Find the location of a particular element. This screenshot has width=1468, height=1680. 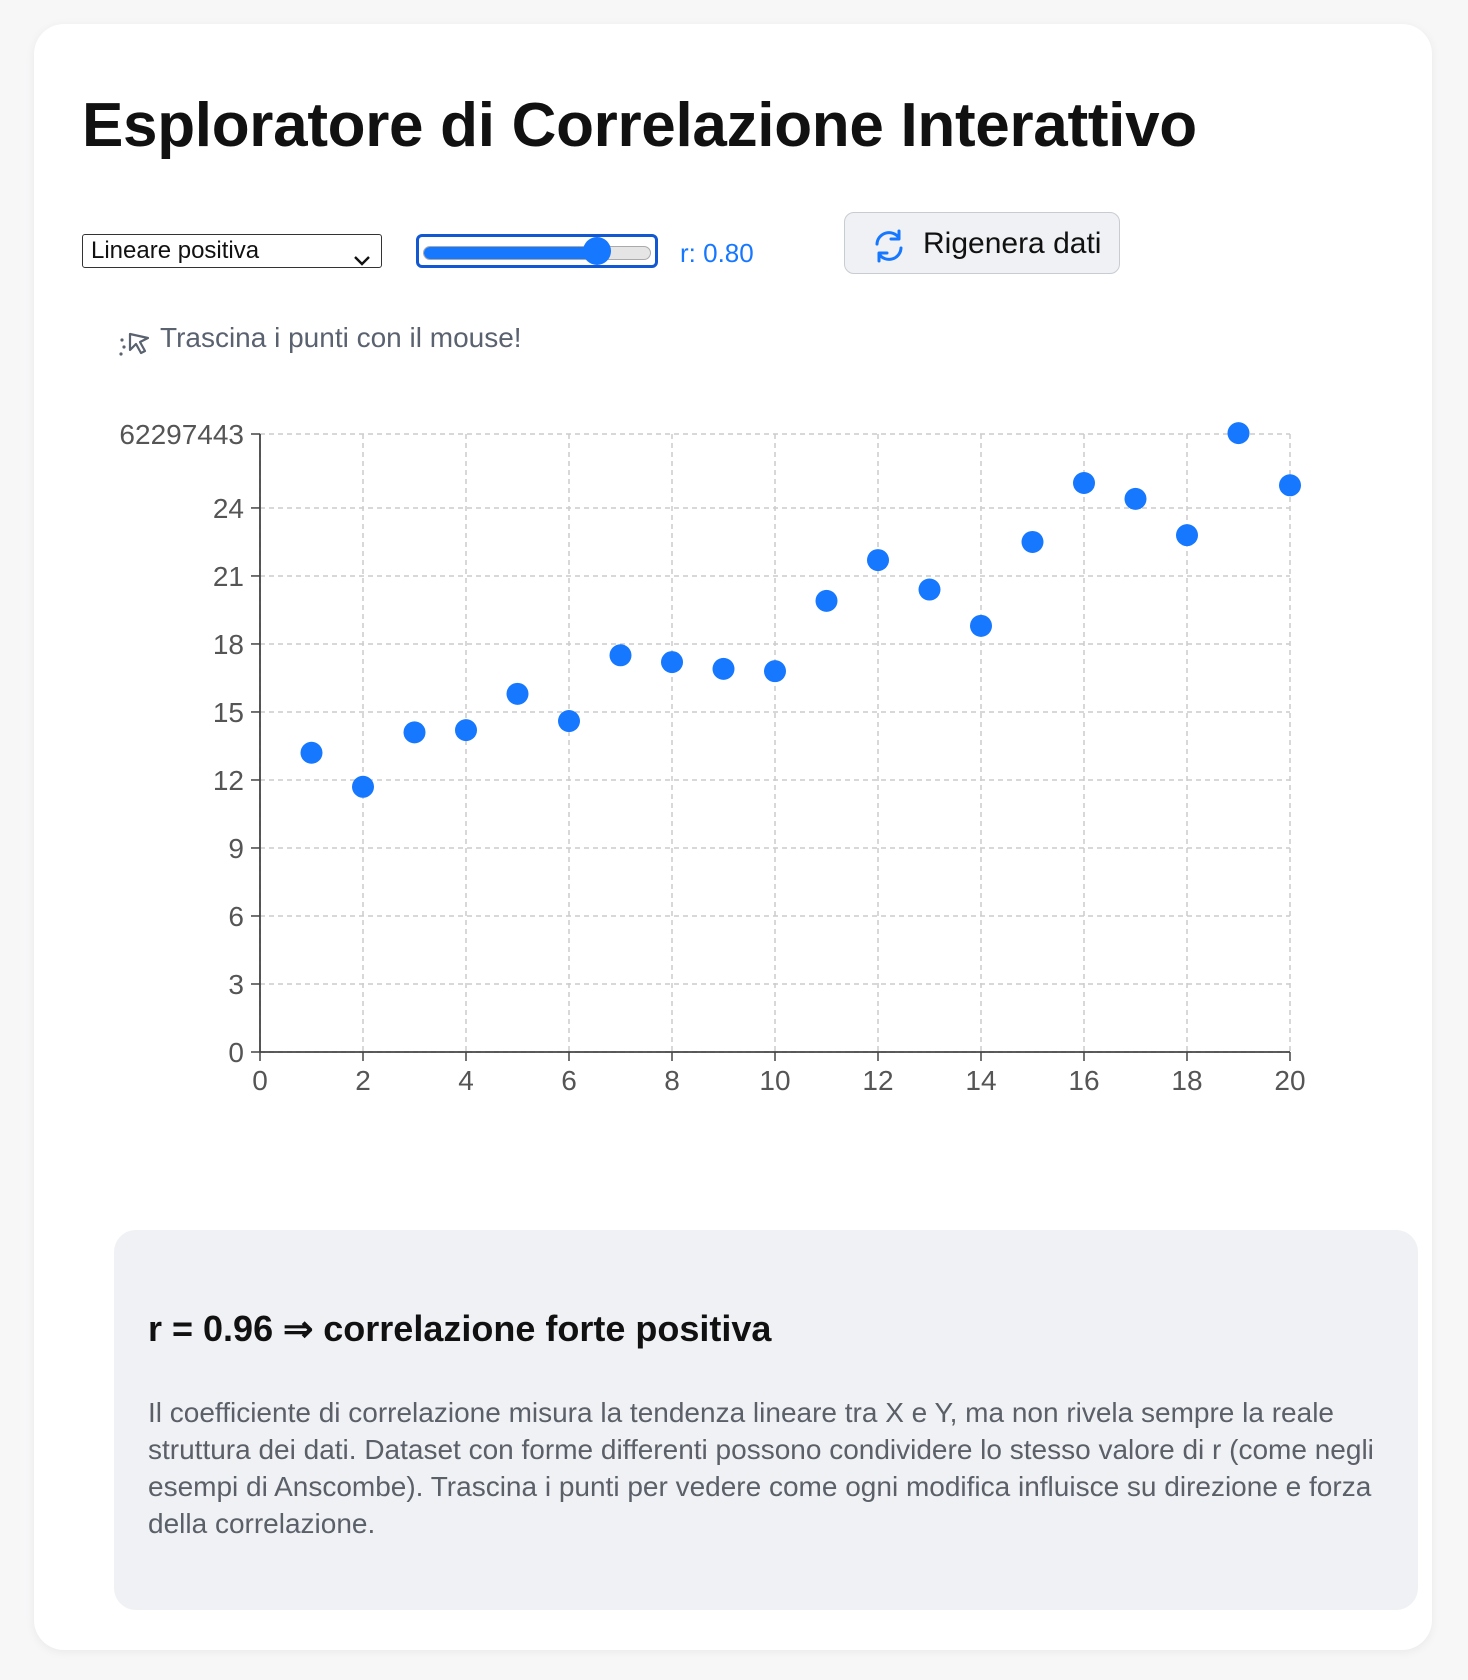

x-tick-label: 16 is located at coordinates (1083, 1080).